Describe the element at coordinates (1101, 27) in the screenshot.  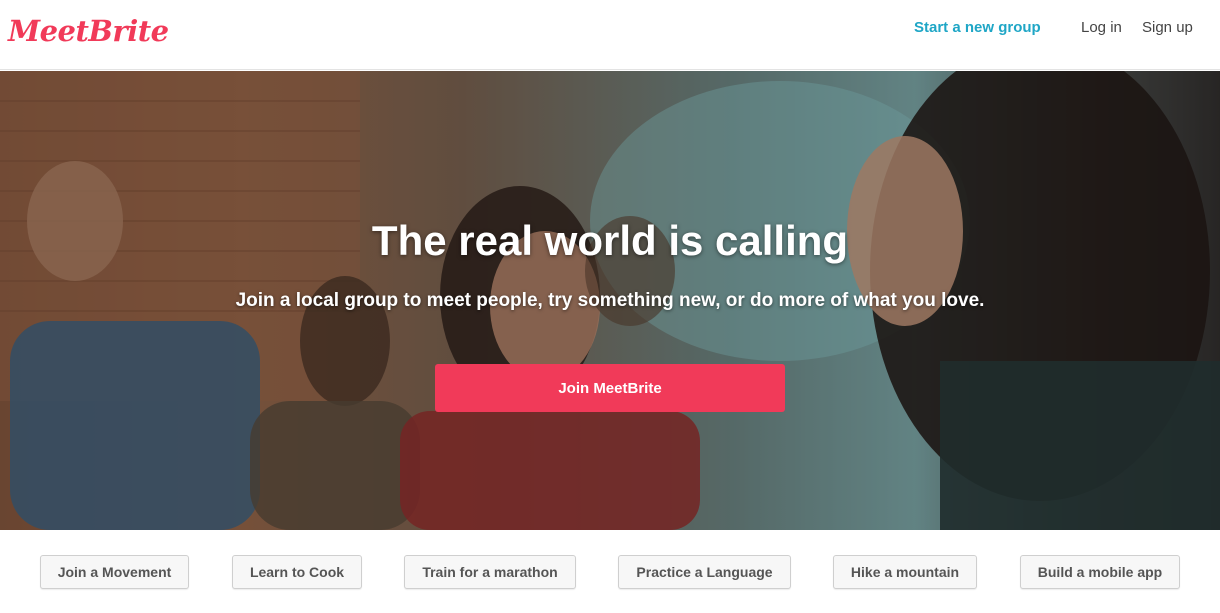
I see `log-in-link: Log in` at that location.